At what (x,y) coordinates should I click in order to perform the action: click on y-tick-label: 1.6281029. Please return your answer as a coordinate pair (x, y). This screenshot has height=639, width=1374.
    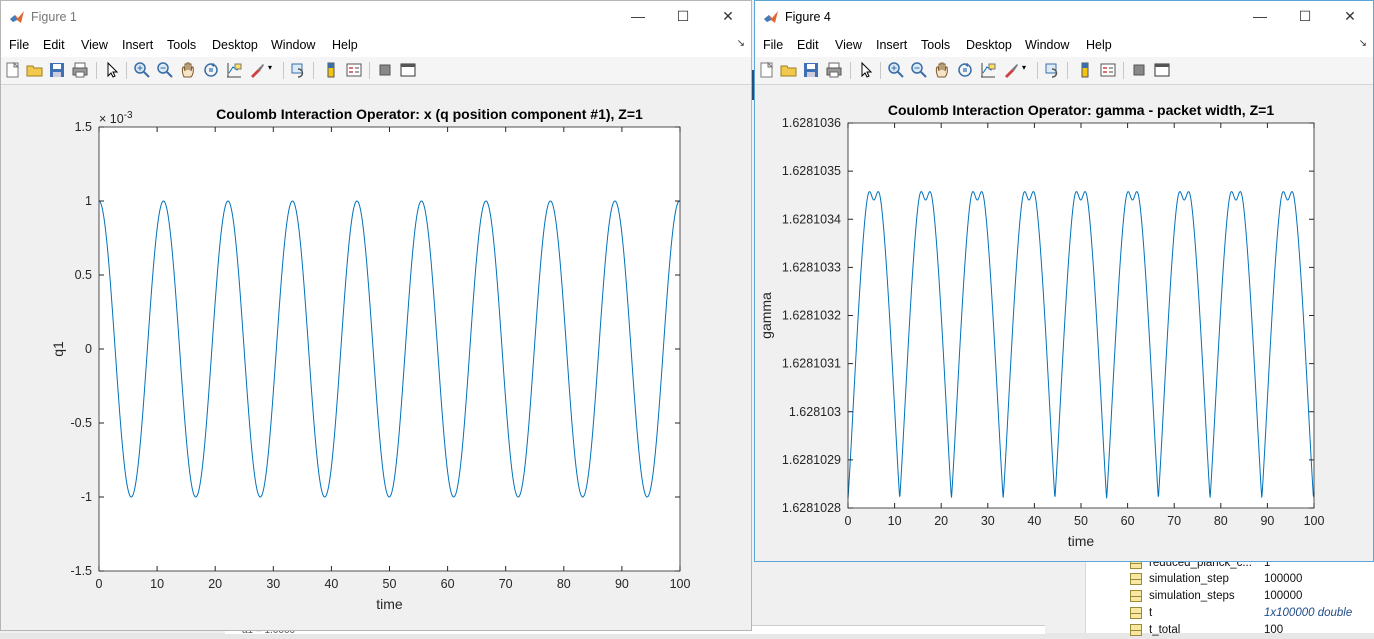
    Looking at the image, I should click on (811, 460).